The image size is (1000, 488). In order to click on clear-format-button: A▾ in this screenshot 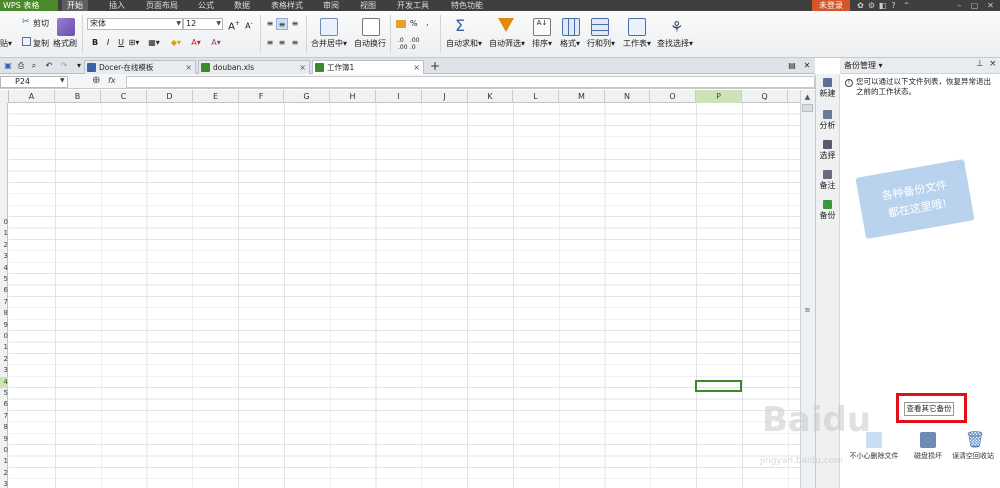, I will do `click(216, 43)`.